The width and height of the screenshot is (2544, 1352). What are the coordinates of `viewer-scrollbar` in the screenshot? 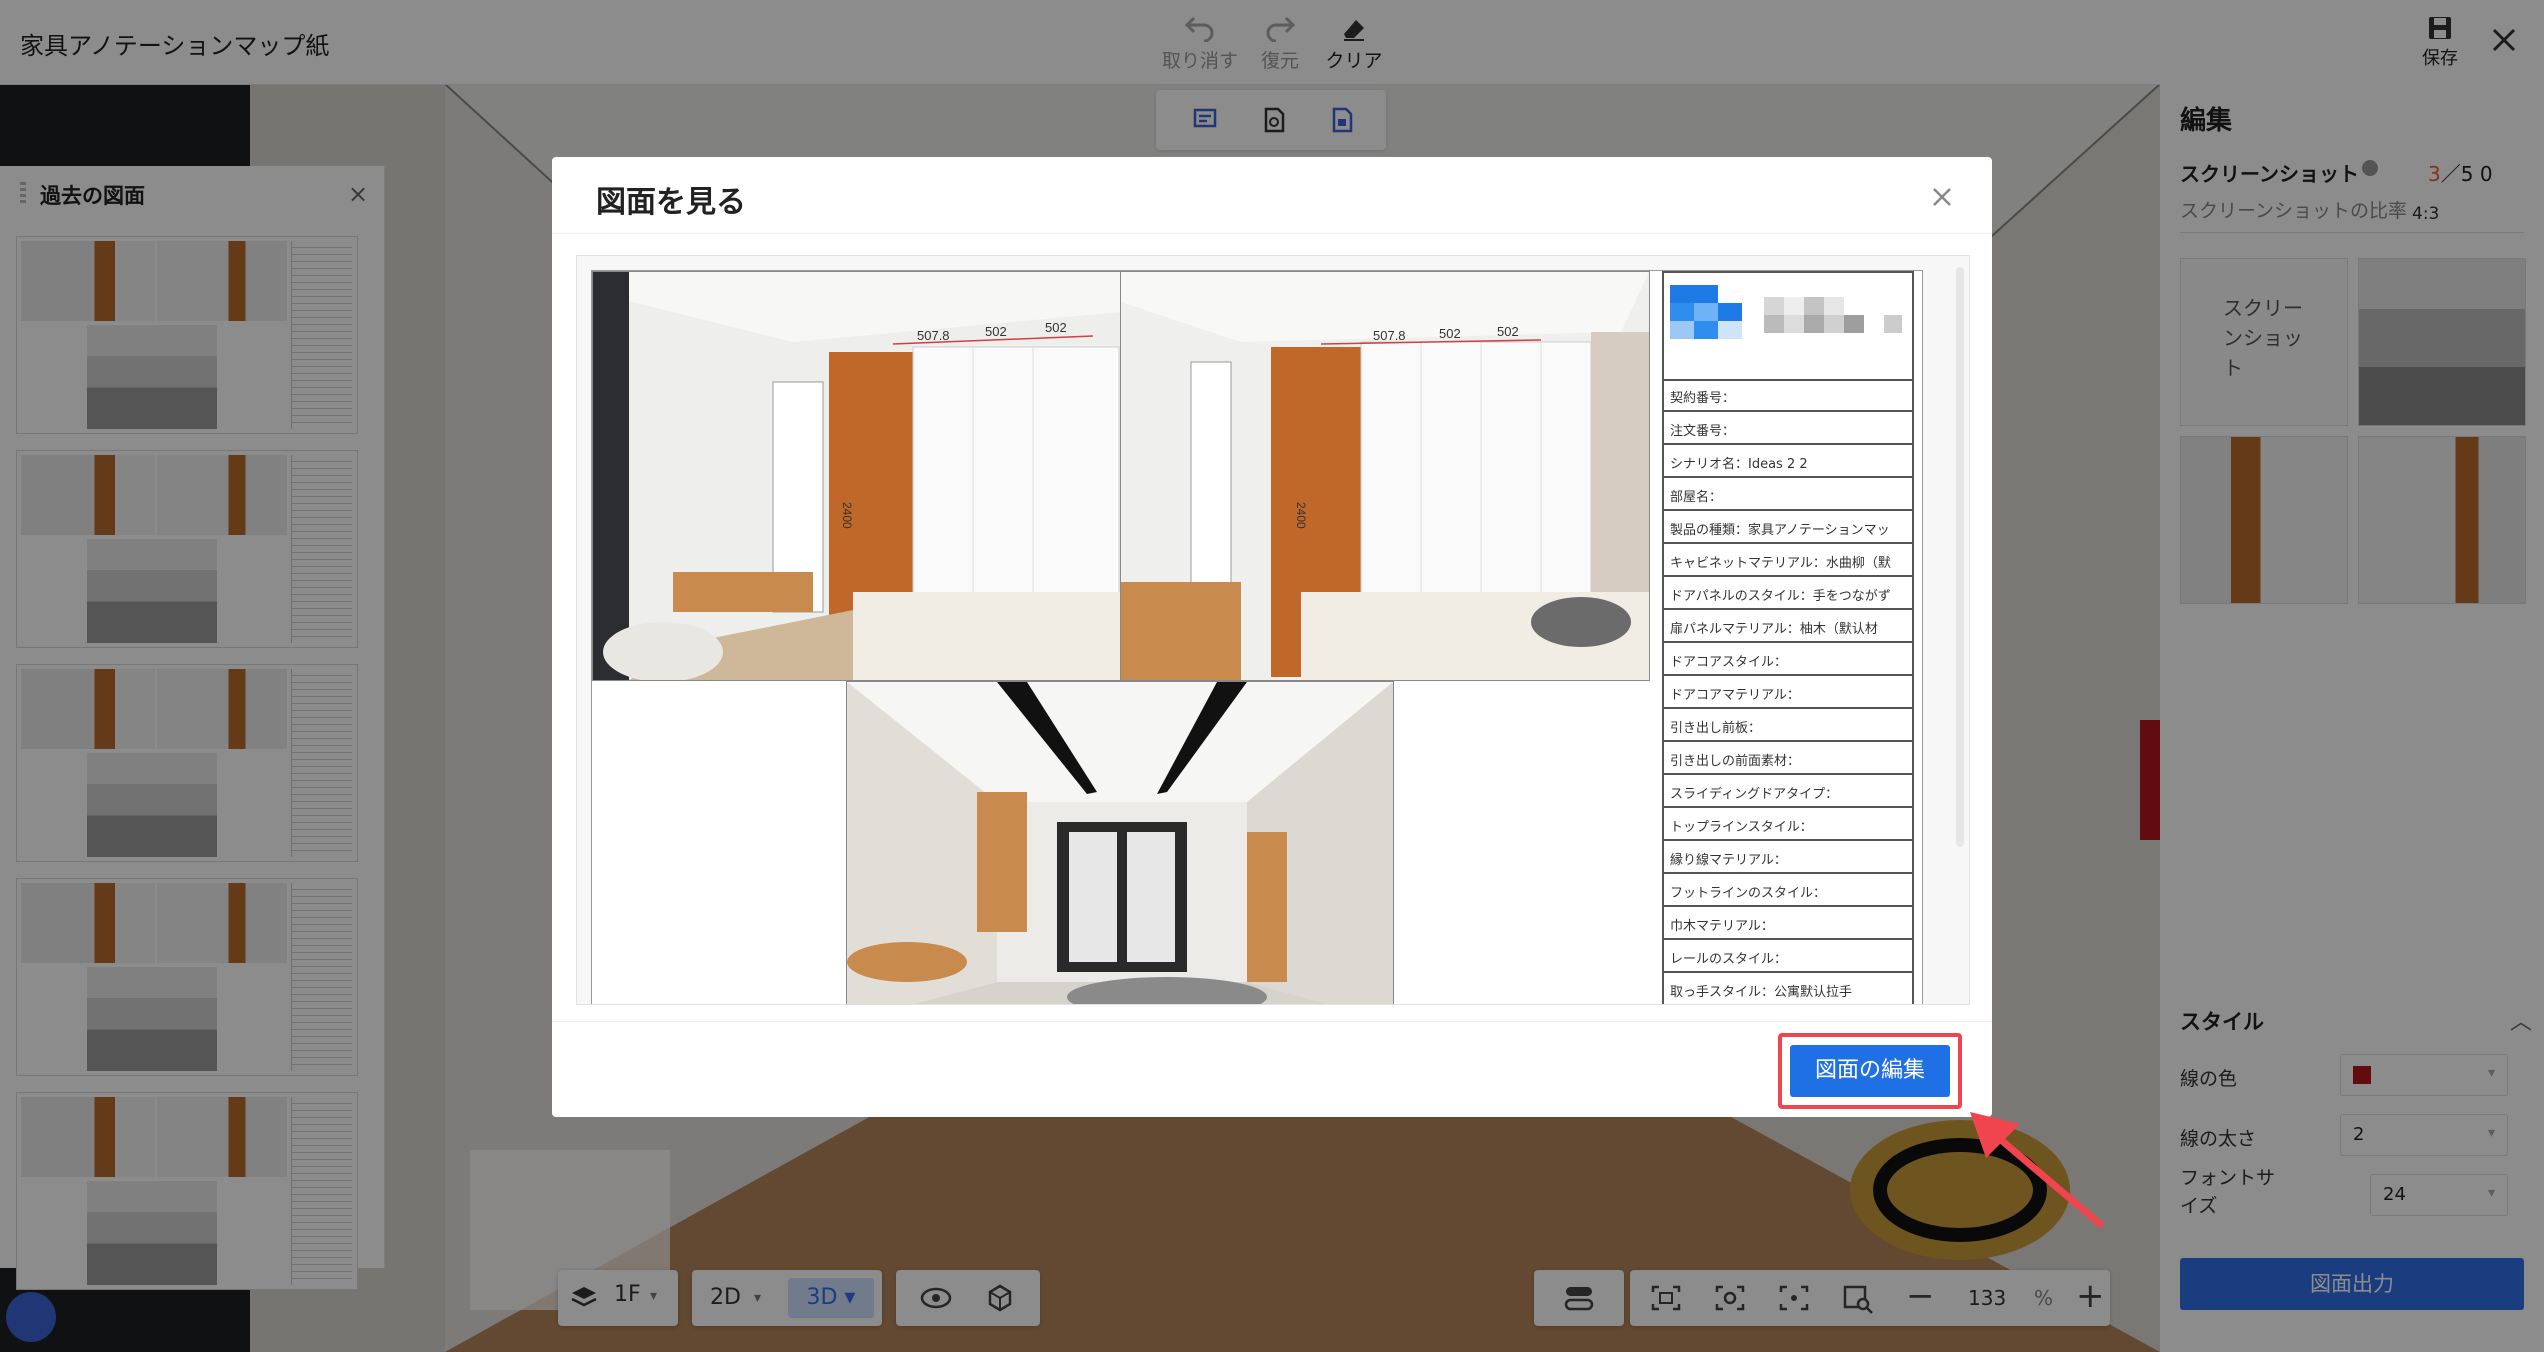 It's located at (1960, 557).